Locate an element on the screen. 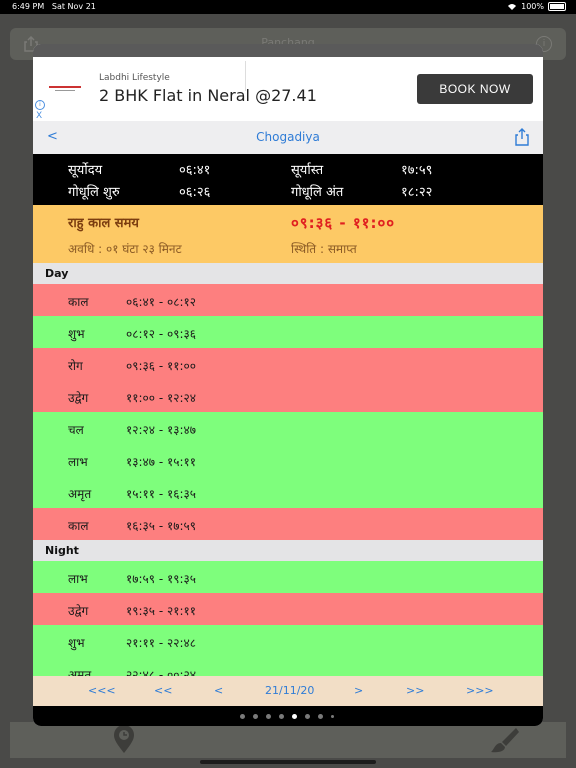 The image size is (576, 768). day-chogadiya-row: लाभ १३:४७ - १५:११ is located at coordinates (288, 460).